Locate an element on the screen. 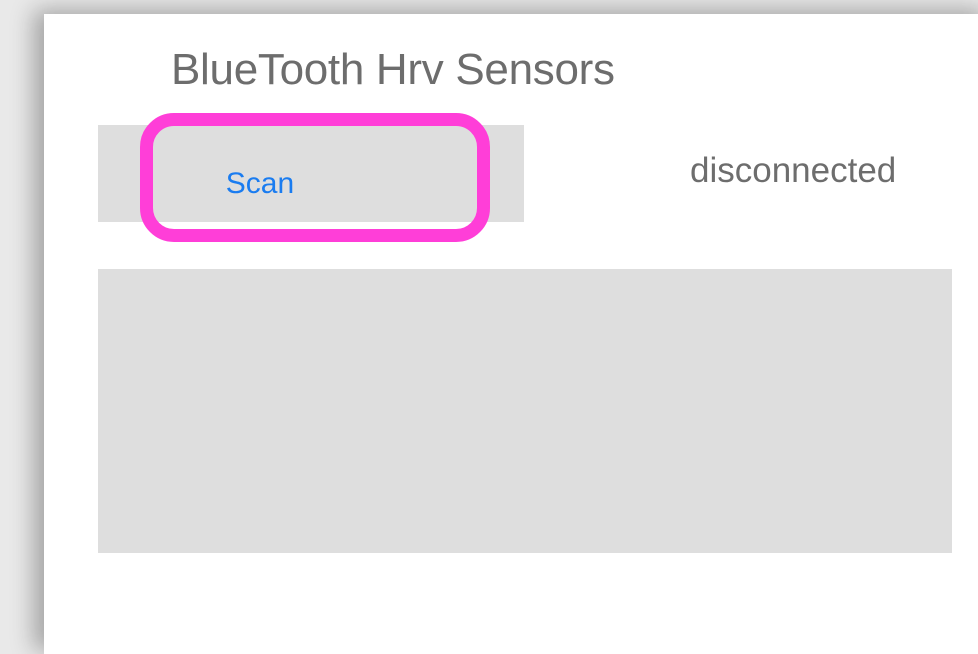 The image size is (978, 654). scan-button-label: Scan is located at coordinates (260, 183).